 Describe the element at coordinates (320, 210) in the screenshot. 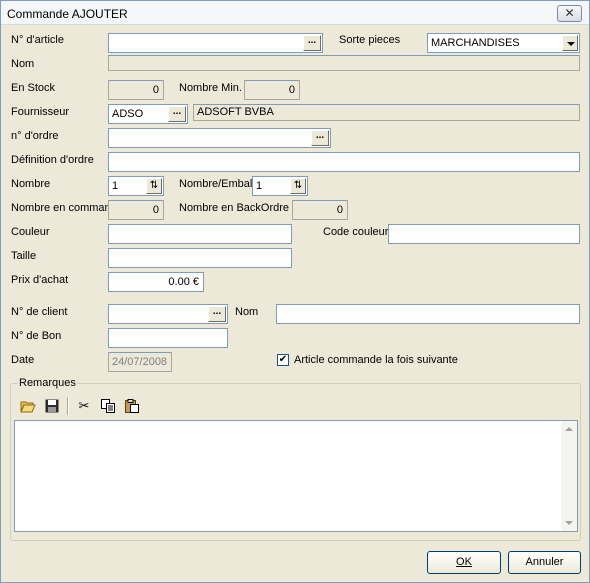

I see `nombre-en-backordre-field: 0` at that location.